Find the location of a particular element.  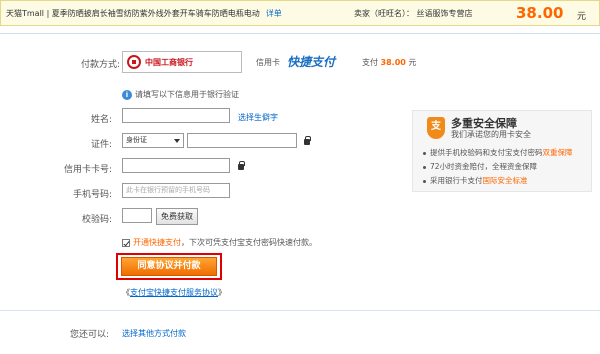

name-input is located at coordinates (176, 115).